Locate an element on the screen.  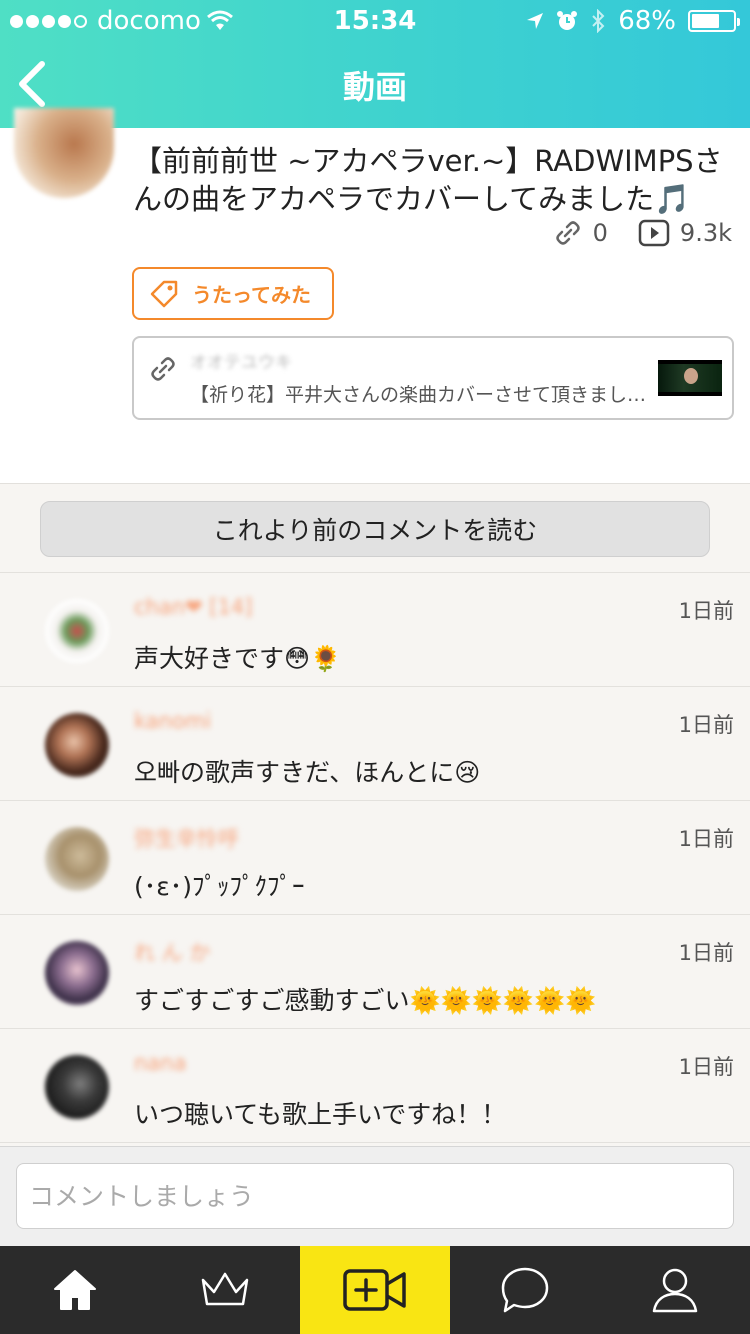
tab-post-video is located at coordinates (375, 1290).